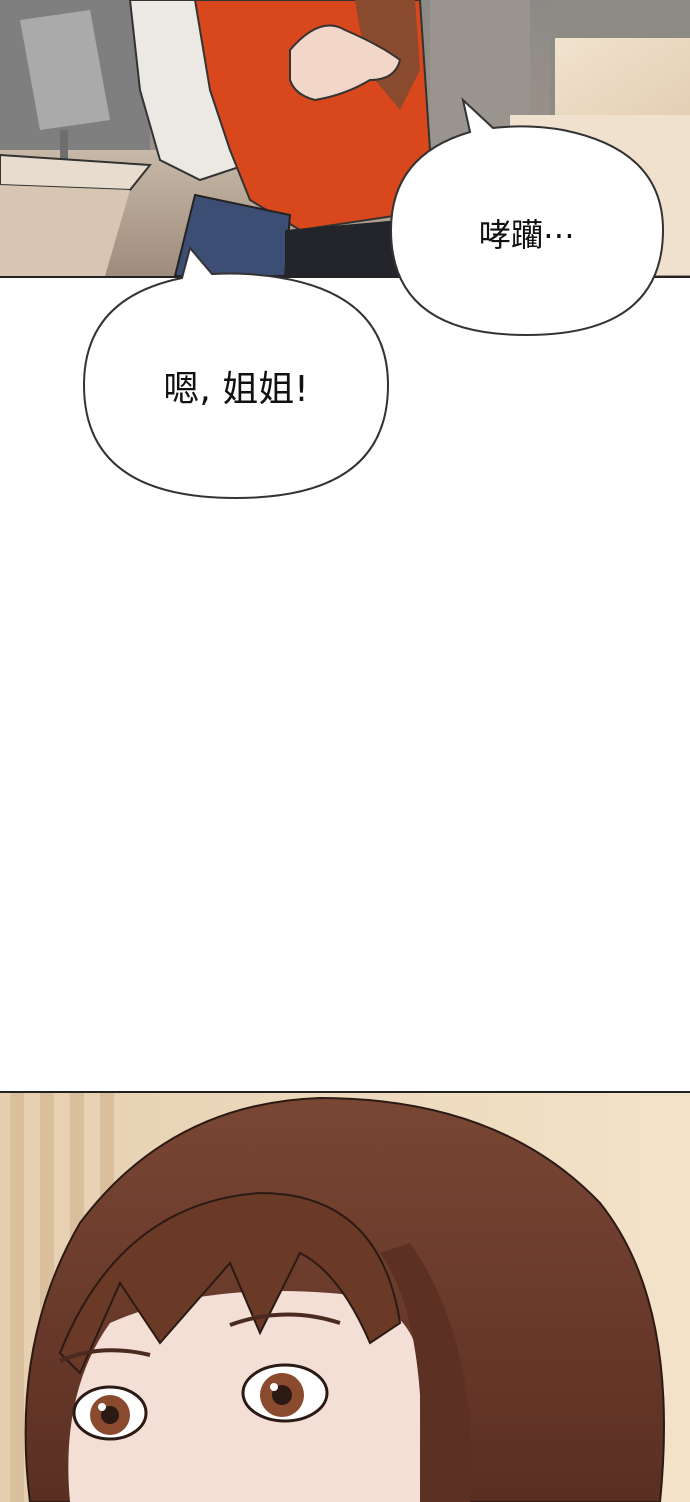  I want to click on speech-bubble-left: 嗯, 姐姐!, so click(236, 372).